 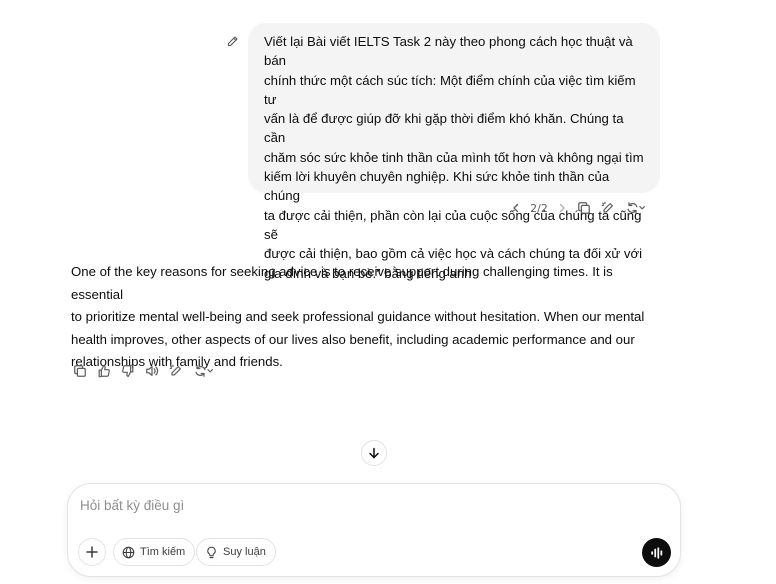 What do you see at coordinates (374, 530) in the screenshot?
I see `composer: Tìm kiếm Suy luận` at bounding box center [374, 530].